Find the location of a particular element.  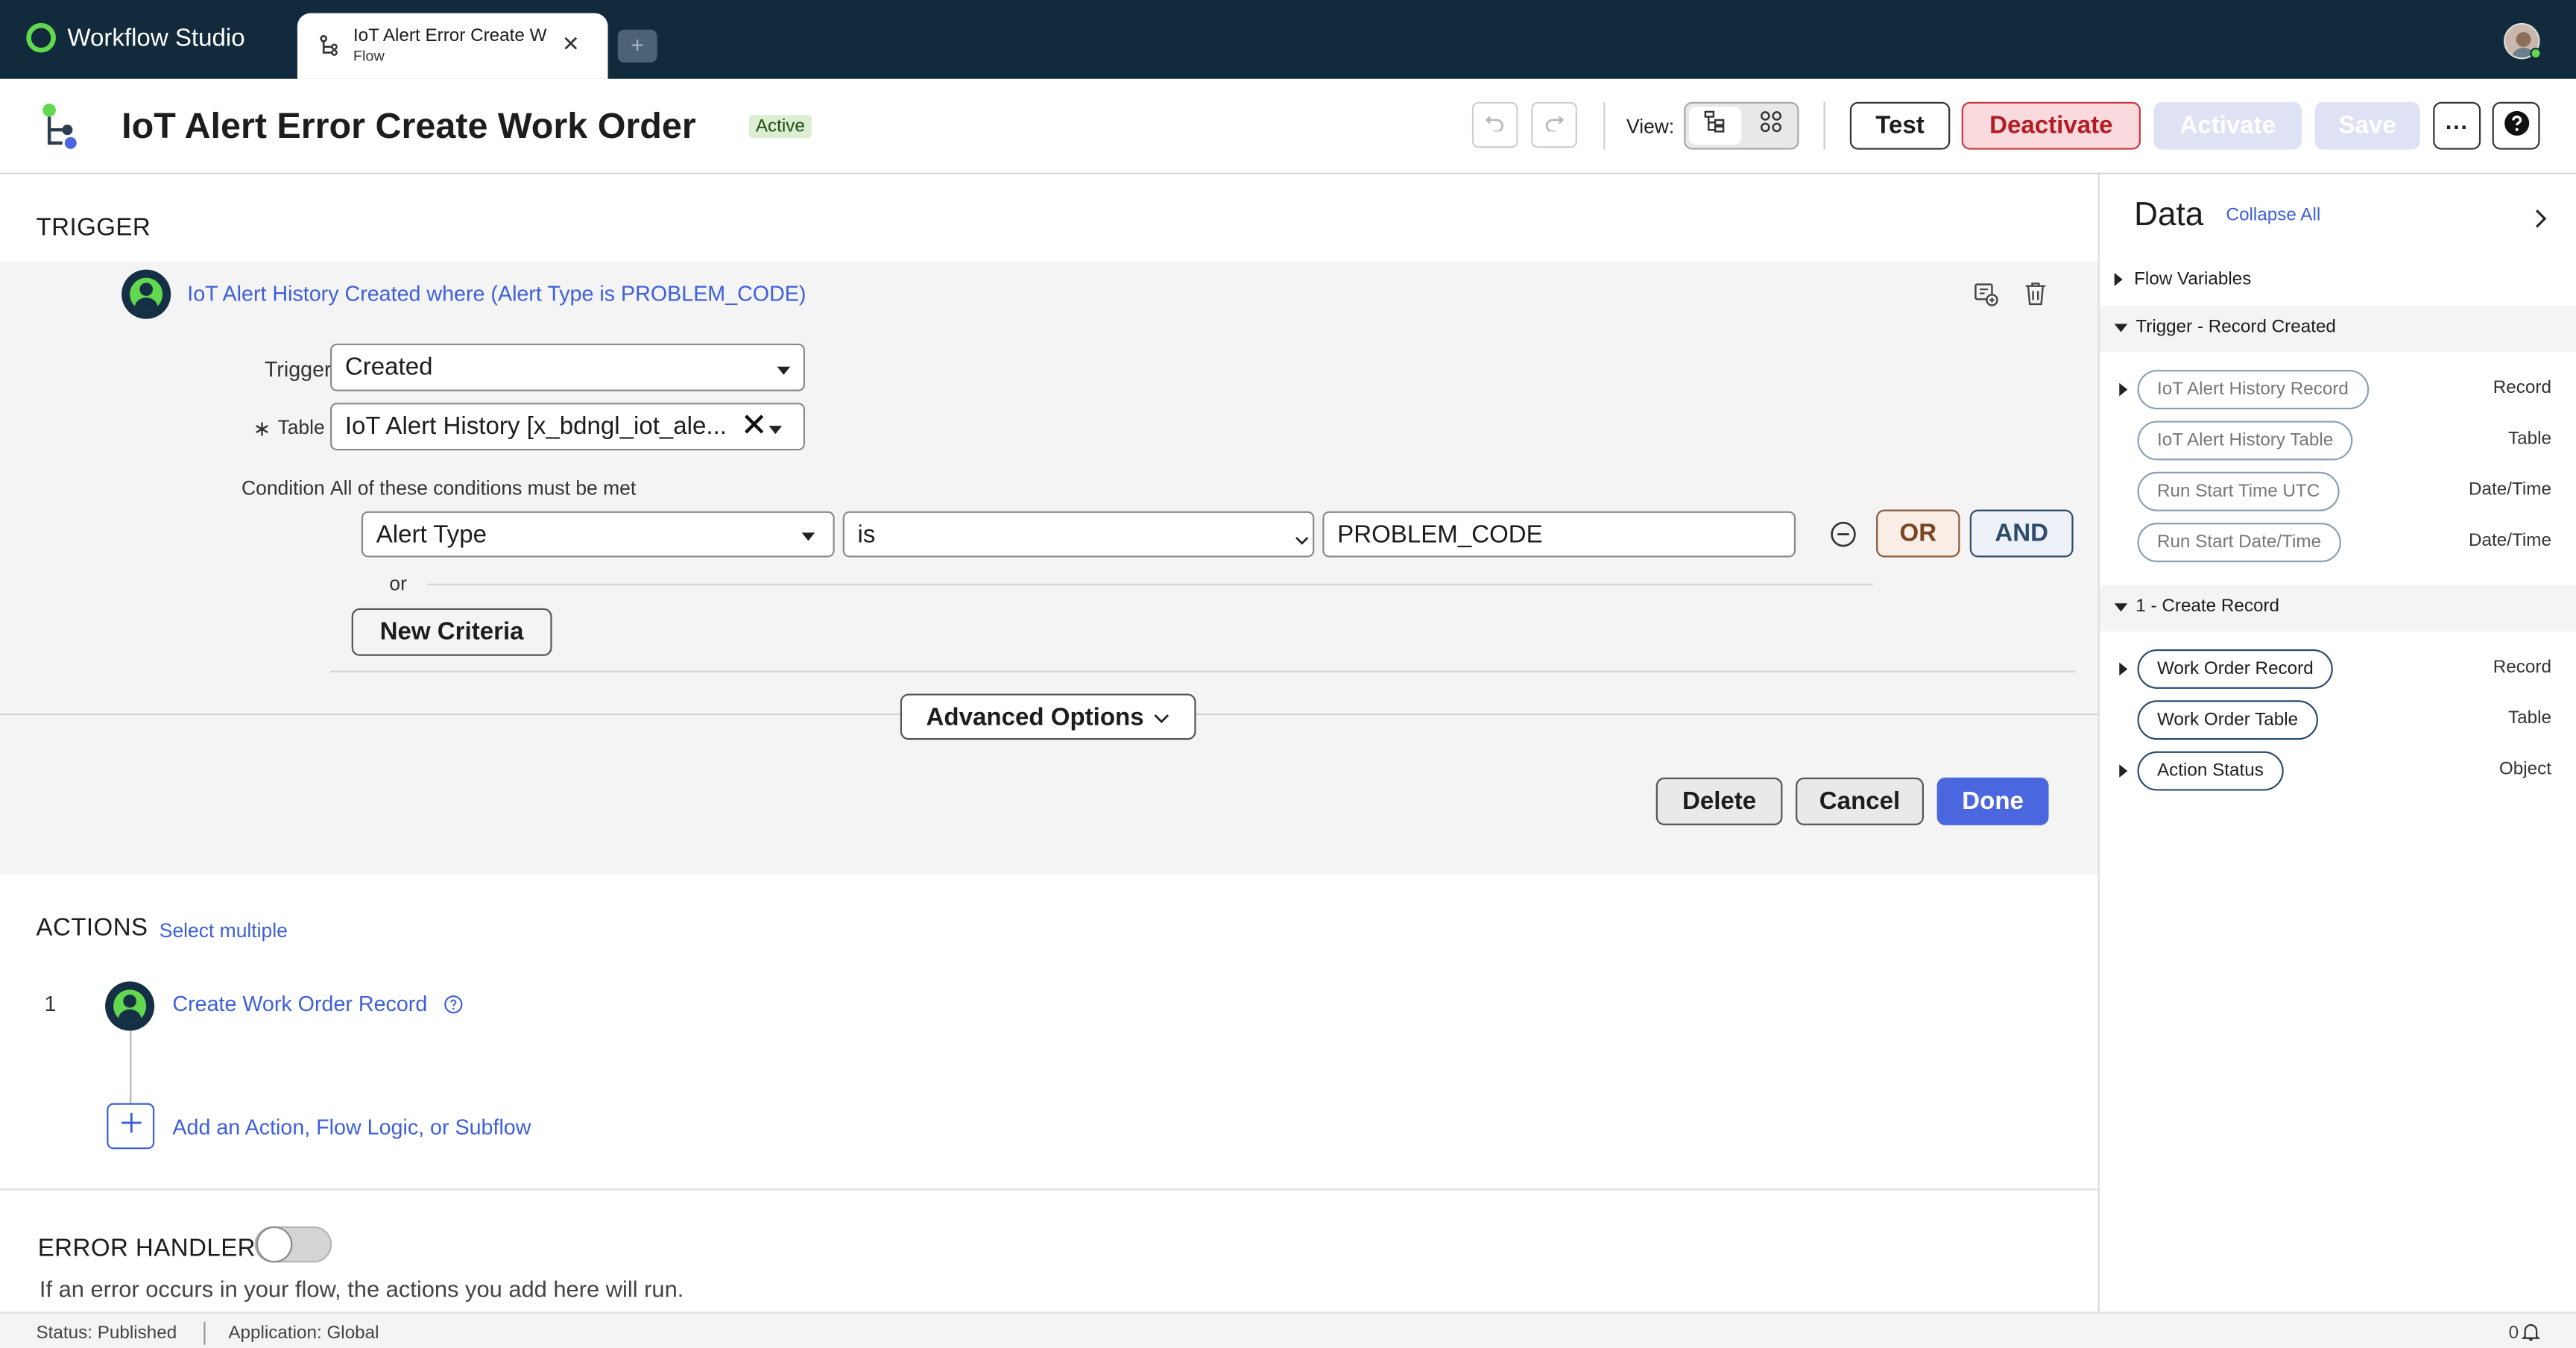

data-group-label: 1 - Create Record is located at coordinates (2207, 606).